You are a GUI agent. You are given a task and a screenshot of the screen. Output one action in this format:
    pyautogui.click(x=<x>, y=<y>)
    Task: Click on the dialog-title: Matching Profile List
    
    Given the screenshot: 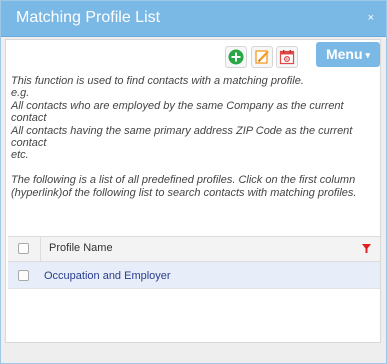 What is the action you would take?
    pyautogui.click(x=88, y=17)
    